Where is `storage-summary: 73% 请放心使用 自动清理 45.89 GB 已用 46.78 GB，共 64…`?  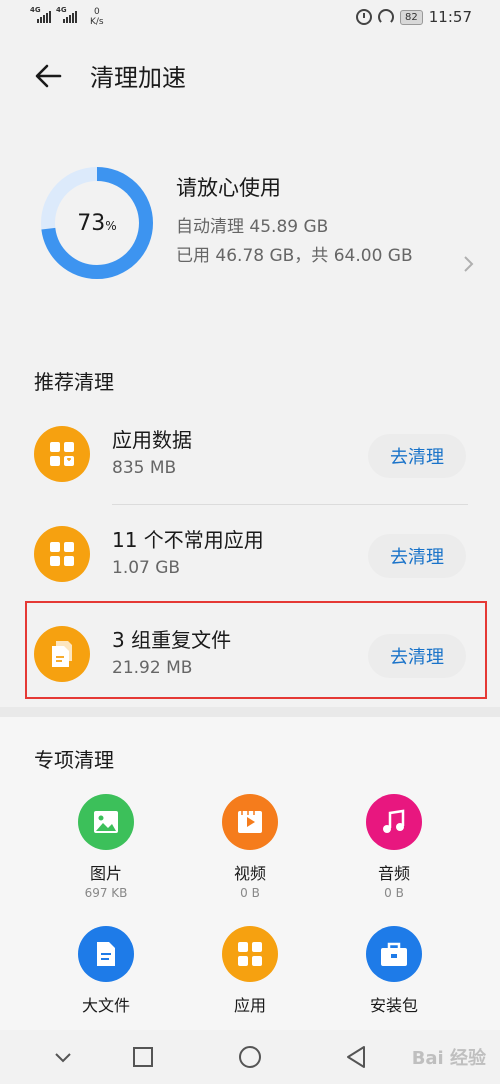
storage-summary: 73% 请放心使用 自动清理 45.89 GB 已用 46.78 GB，共 64… is located at coordinates (250, 230).